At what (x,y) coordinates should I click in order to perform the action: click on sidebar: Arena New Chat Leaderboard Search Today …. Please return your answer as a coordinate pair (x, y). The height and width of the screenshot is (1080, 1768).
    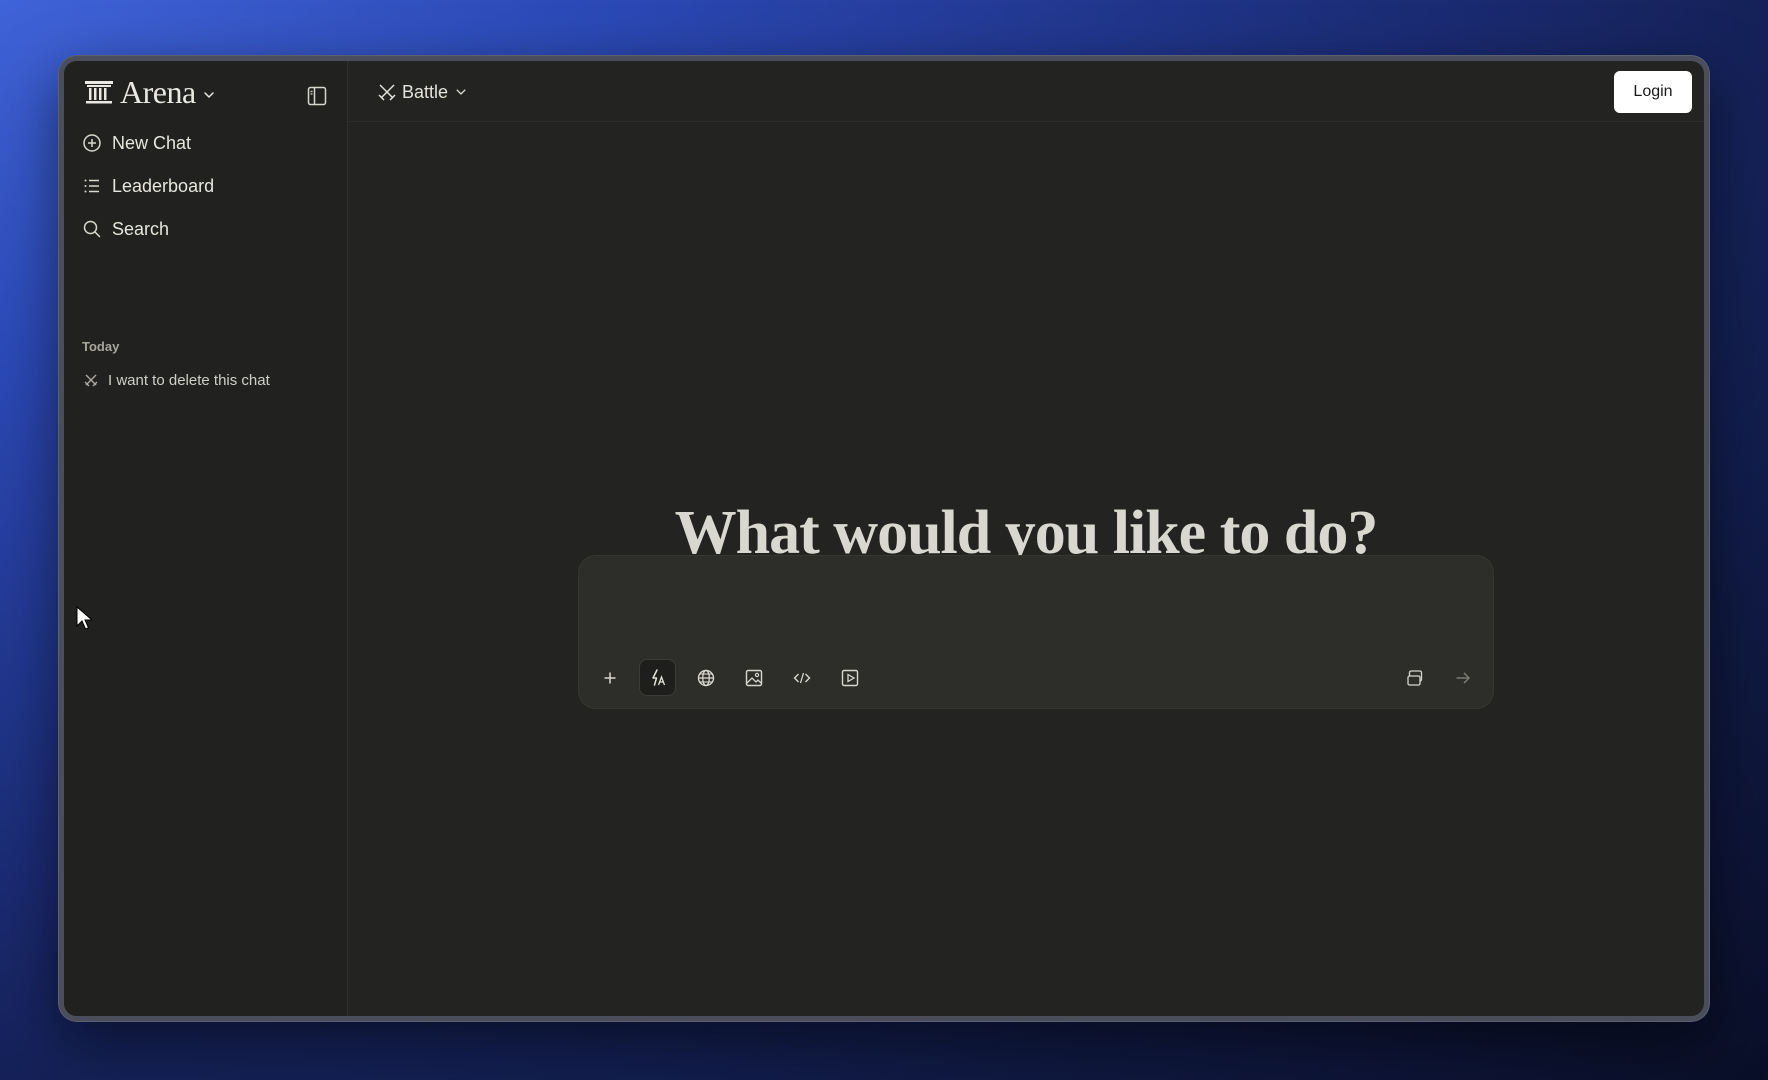
    Looking at the image, I should click on (206, 538).